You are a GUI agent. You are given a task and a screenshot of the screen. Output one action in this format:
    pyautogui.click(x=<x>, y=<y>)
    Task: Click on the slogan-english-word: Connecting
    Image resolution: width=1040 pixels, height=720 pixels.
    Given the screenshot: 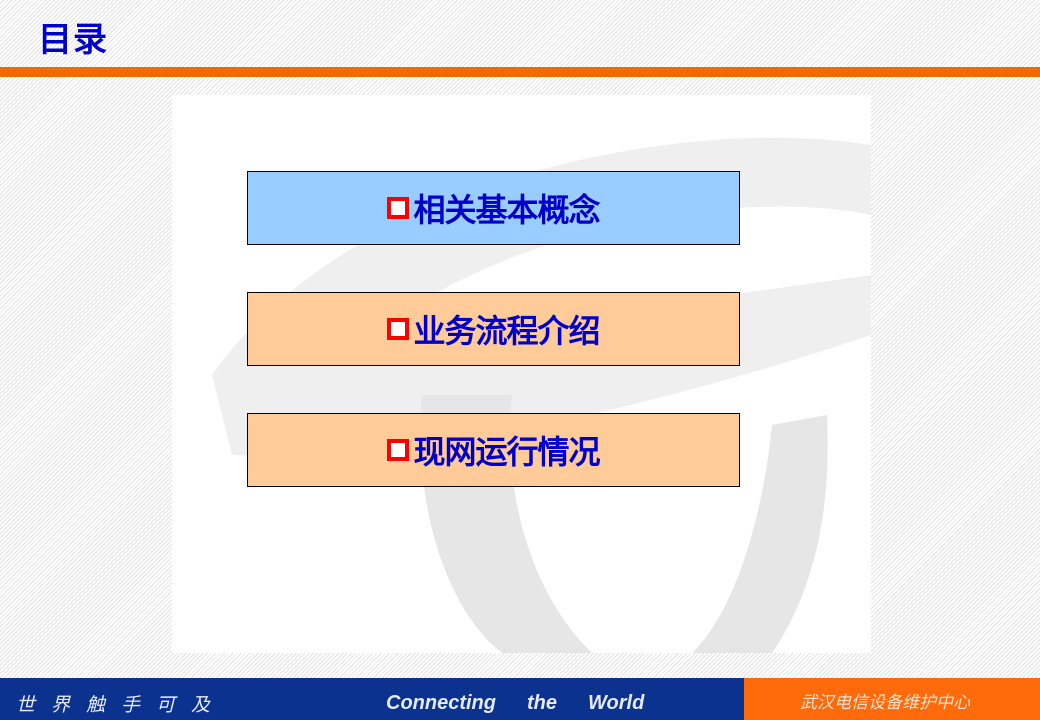 What is the action you would take?
    pyautogui.click(x=441, y=703)
    